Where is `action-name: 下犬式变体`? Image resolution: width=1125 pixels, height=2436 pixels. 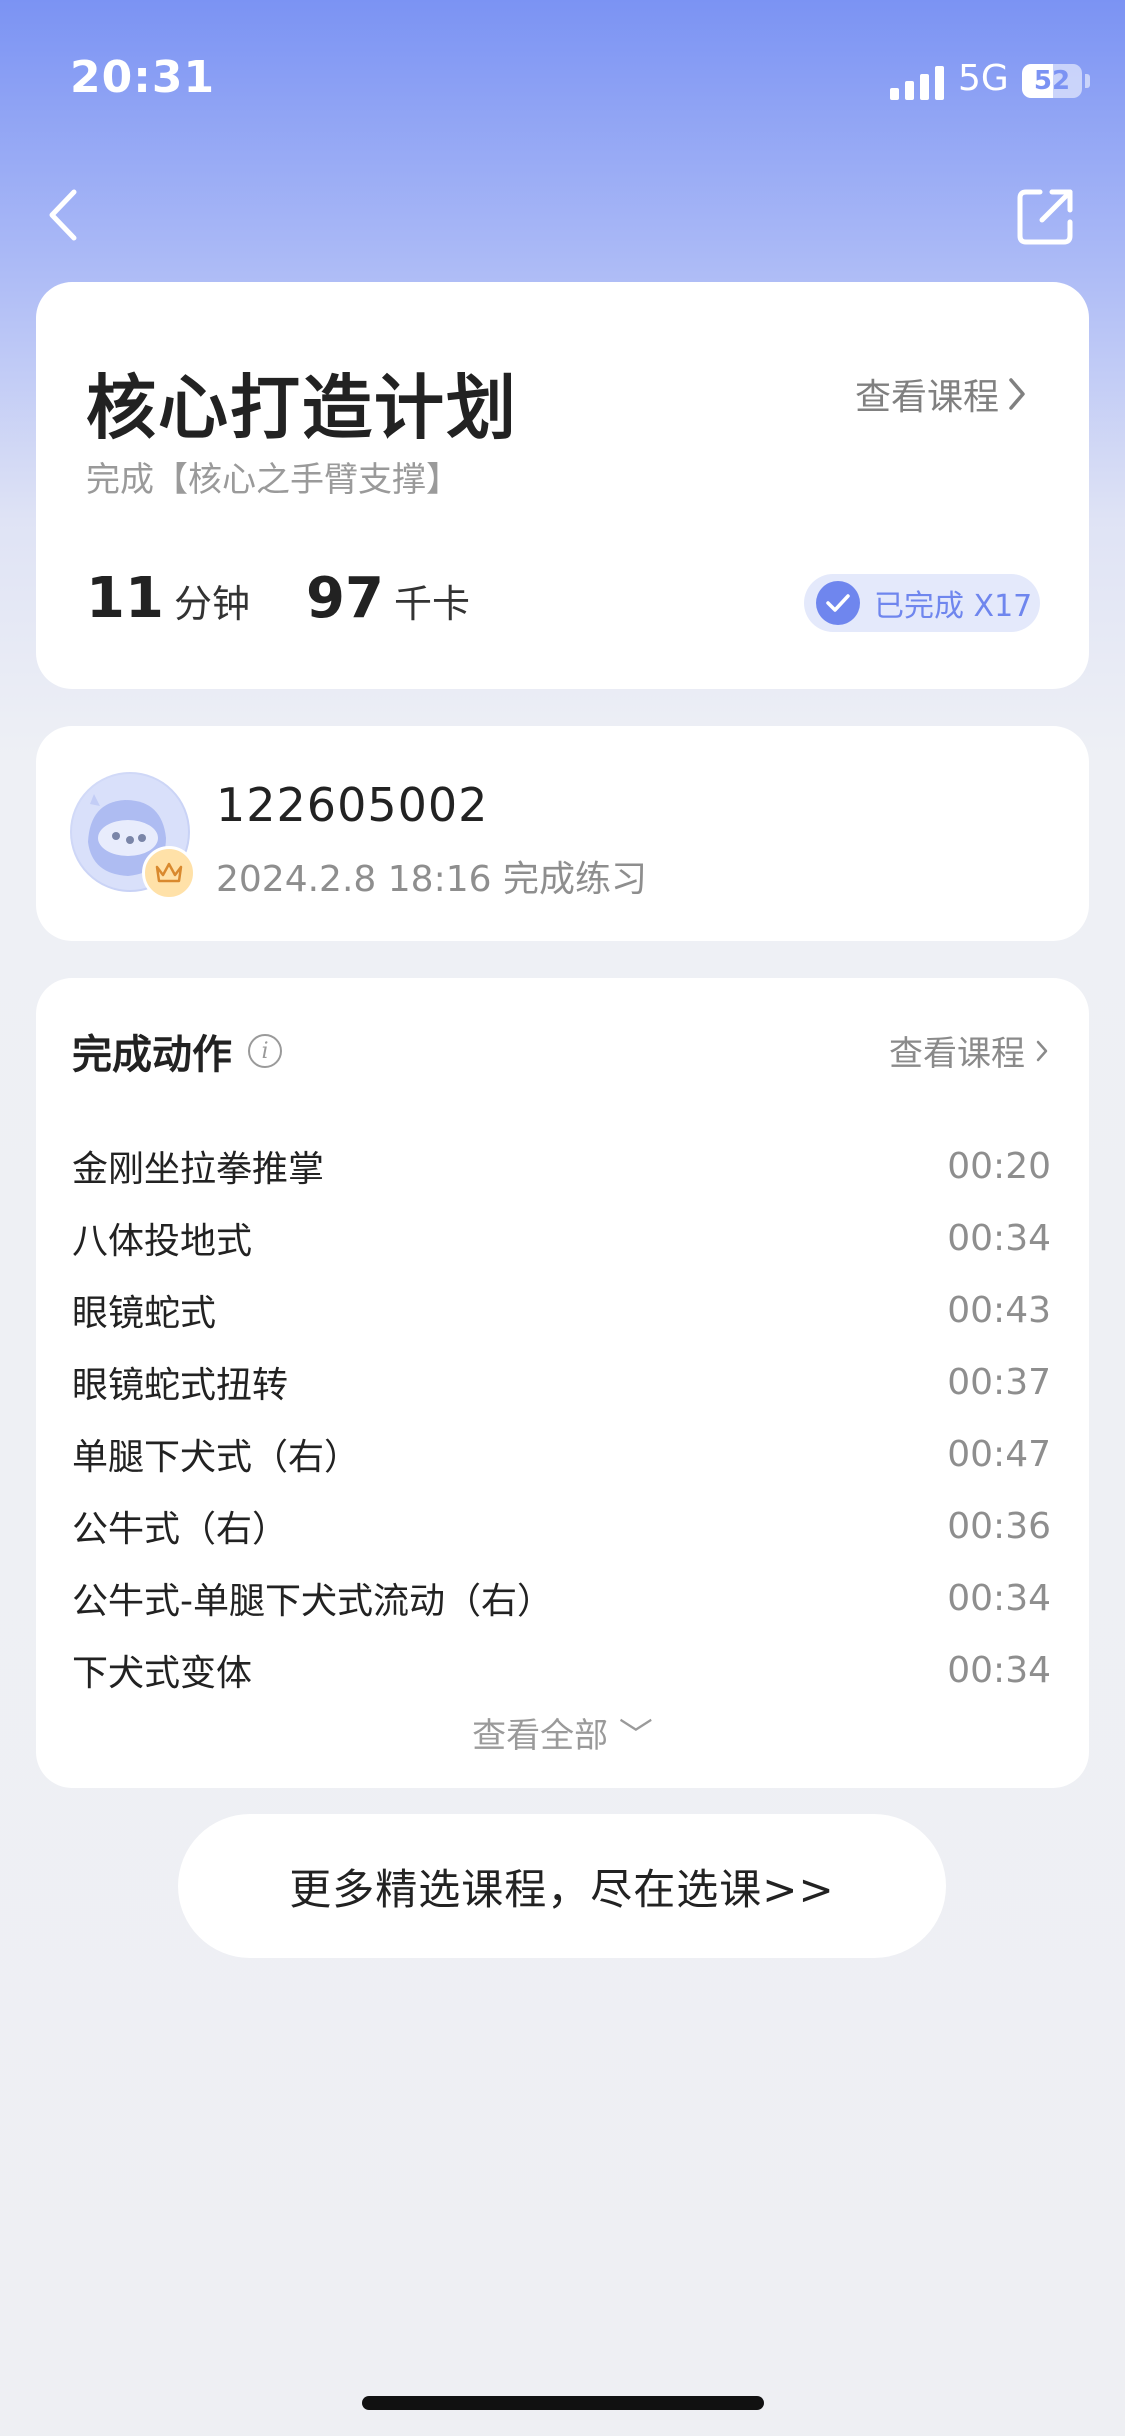
action-name: 下犬式变体 is located at coordinates (162, 1673).